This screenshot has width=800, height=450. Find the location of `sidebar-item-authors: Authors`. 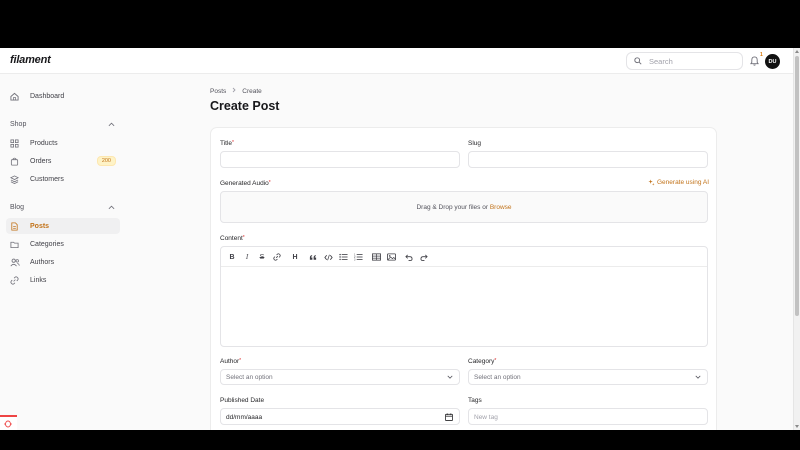

sidebar-item-authors: Authors is located at coordinates (63, 262).